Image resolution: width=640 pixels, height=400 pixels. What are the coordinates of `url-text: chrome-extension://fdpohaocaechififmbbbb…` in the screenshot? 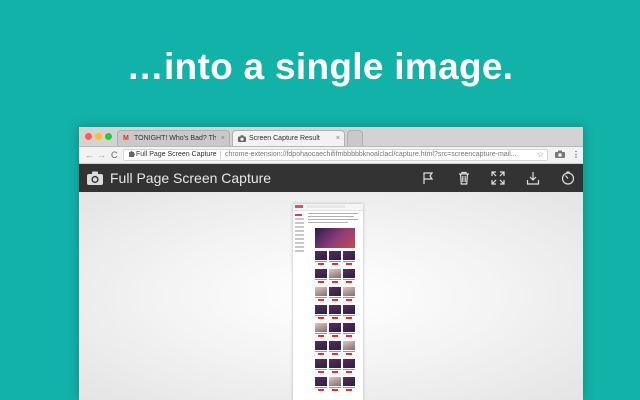 It's located at (371, 154).